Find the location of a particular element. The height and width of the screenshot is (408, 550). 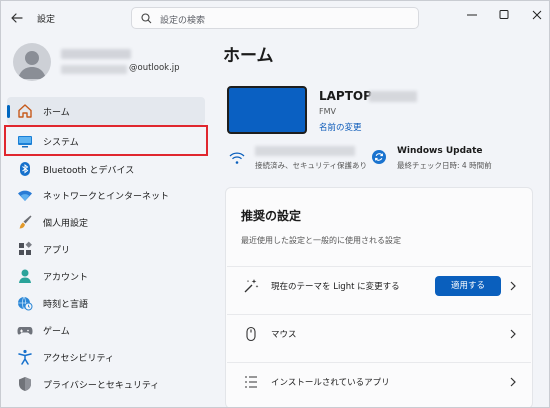

bluetooth-icon is located at coordinates (25, 169).